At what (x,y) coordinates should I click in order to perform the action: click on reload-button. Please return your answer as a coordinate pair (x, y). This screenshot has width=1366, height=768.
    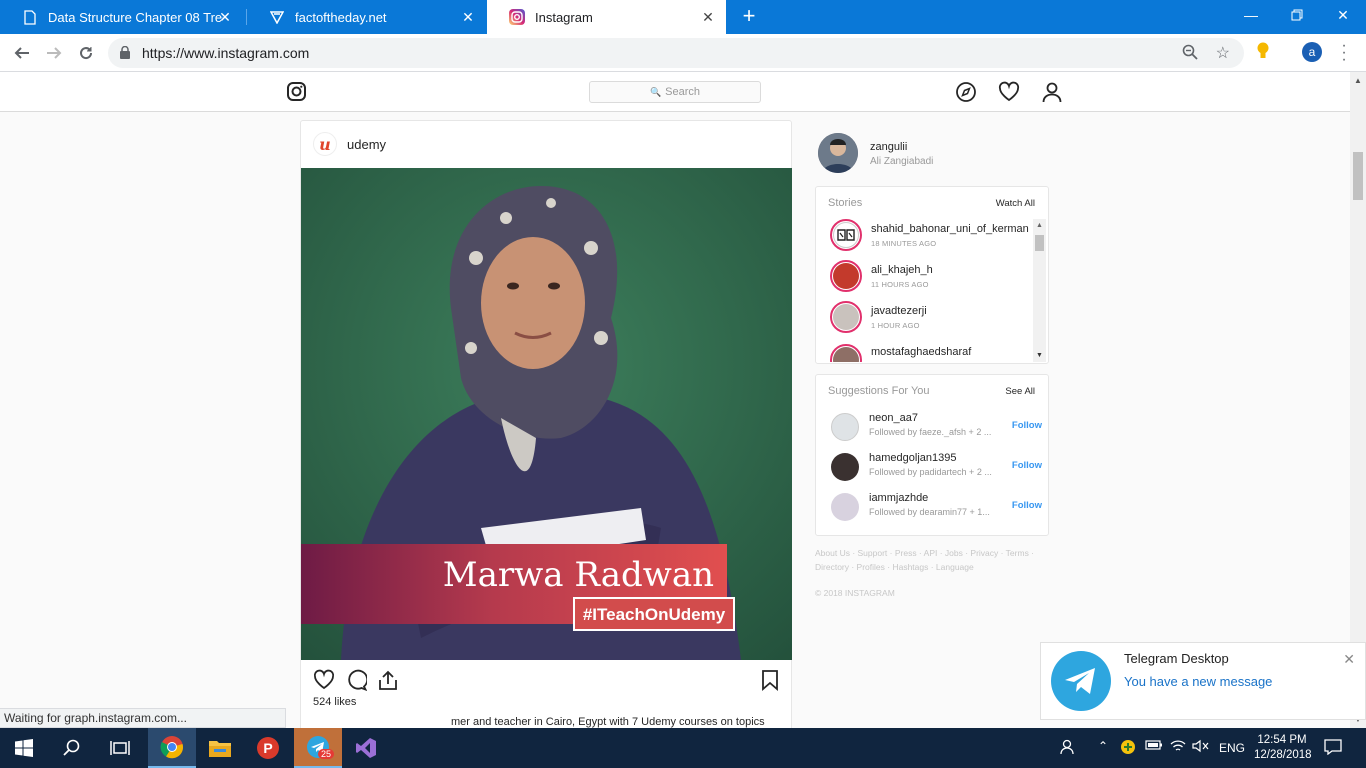
    Looking at the image, I should click on (86, 53).